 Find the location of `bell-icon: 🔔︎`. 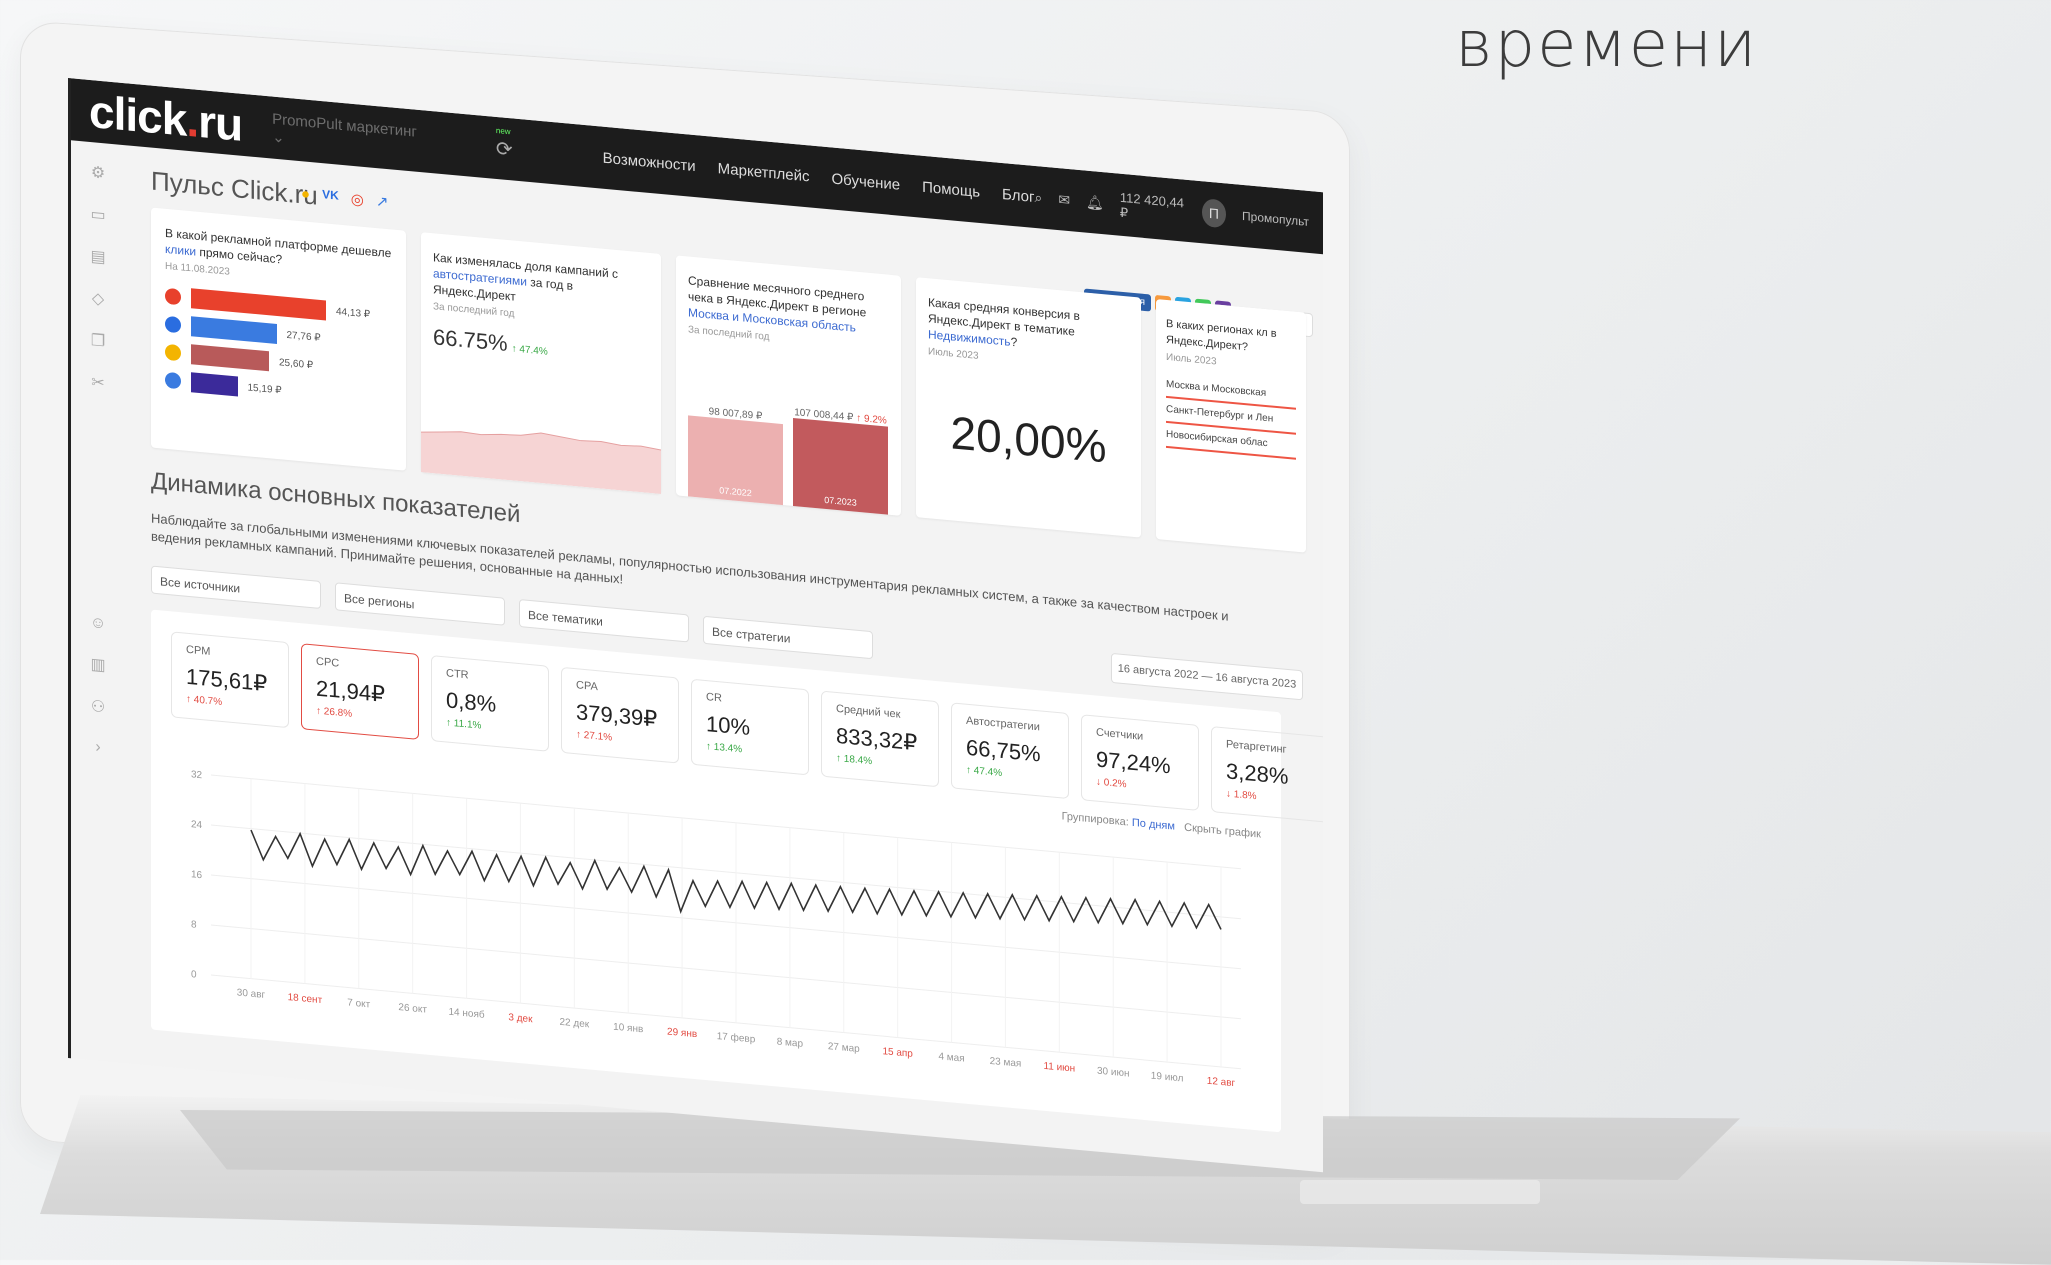

bell-icon: 🔔︎ is located at coordinates (1095, 202).